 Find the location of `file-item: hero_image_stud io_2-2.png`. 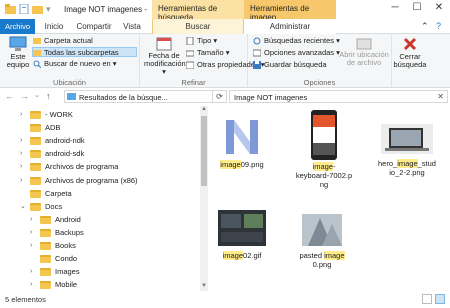

file-item: hero_image_stud io_2-2.png is located at coordinates (407, 150).